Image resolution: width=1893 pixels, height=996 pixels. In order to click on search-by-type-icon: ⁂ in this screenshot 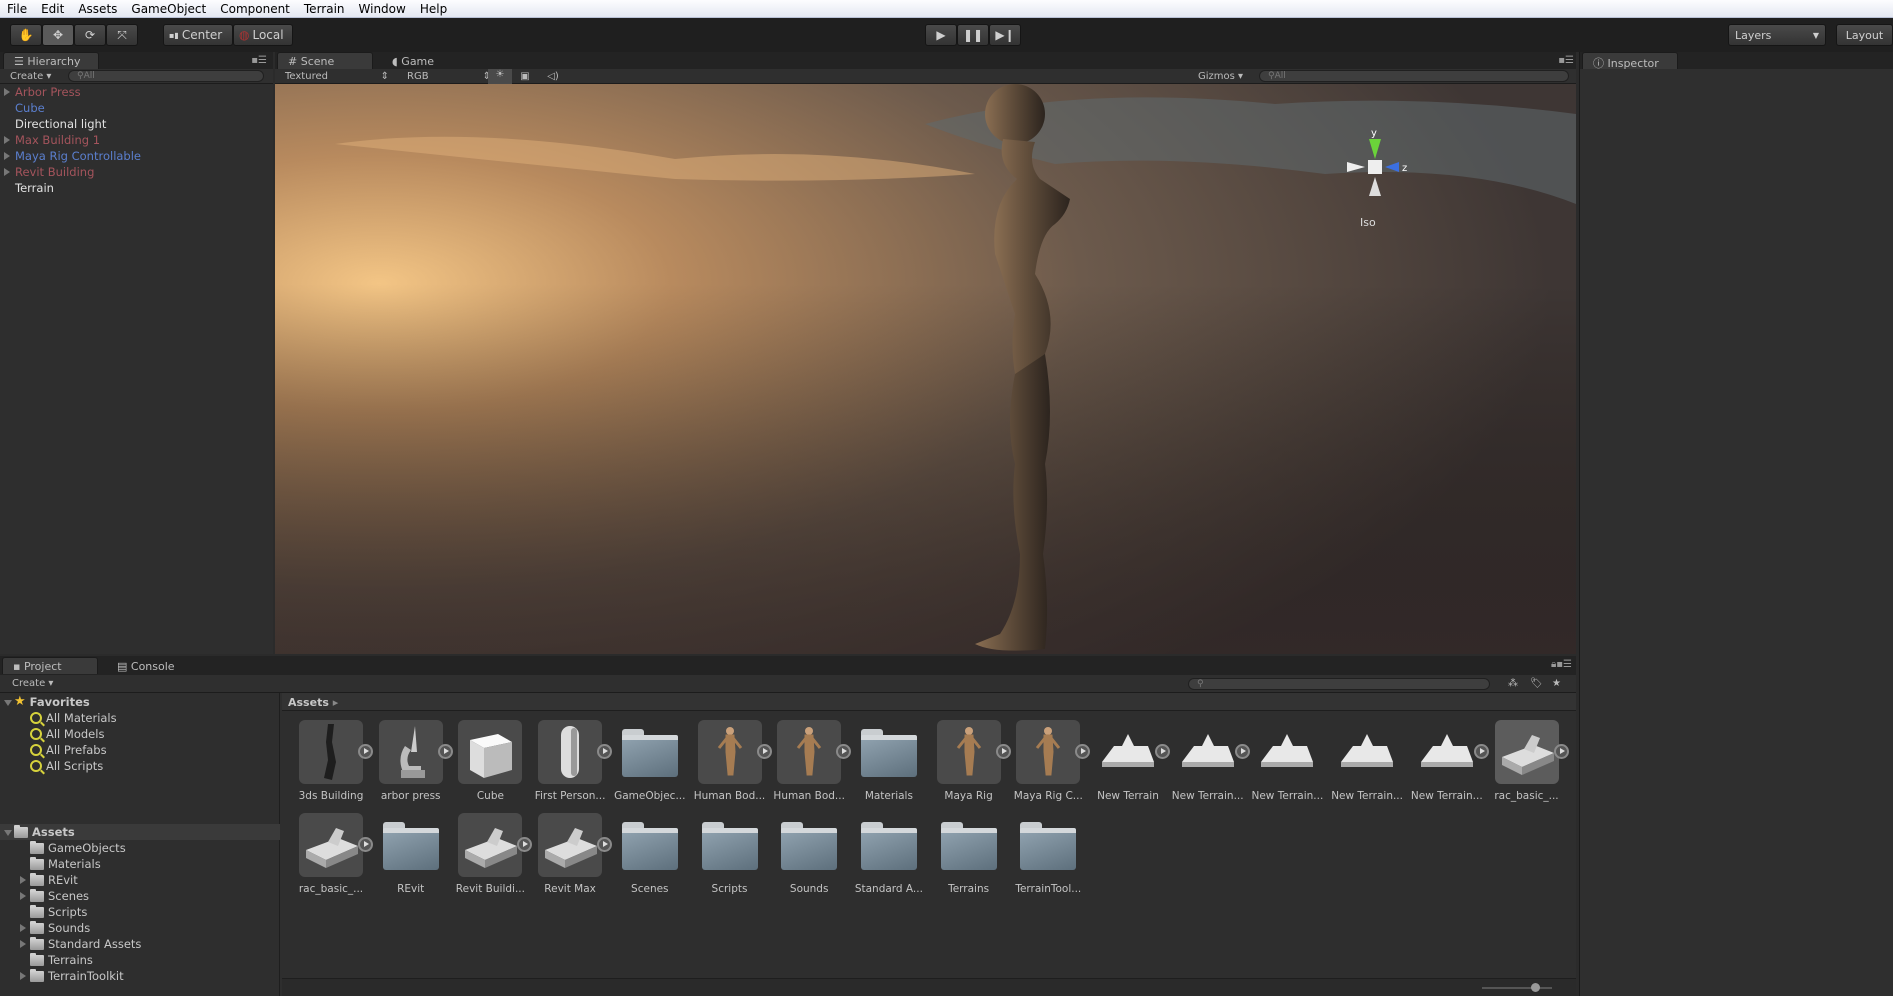, I will do `click(1513, 683)`.